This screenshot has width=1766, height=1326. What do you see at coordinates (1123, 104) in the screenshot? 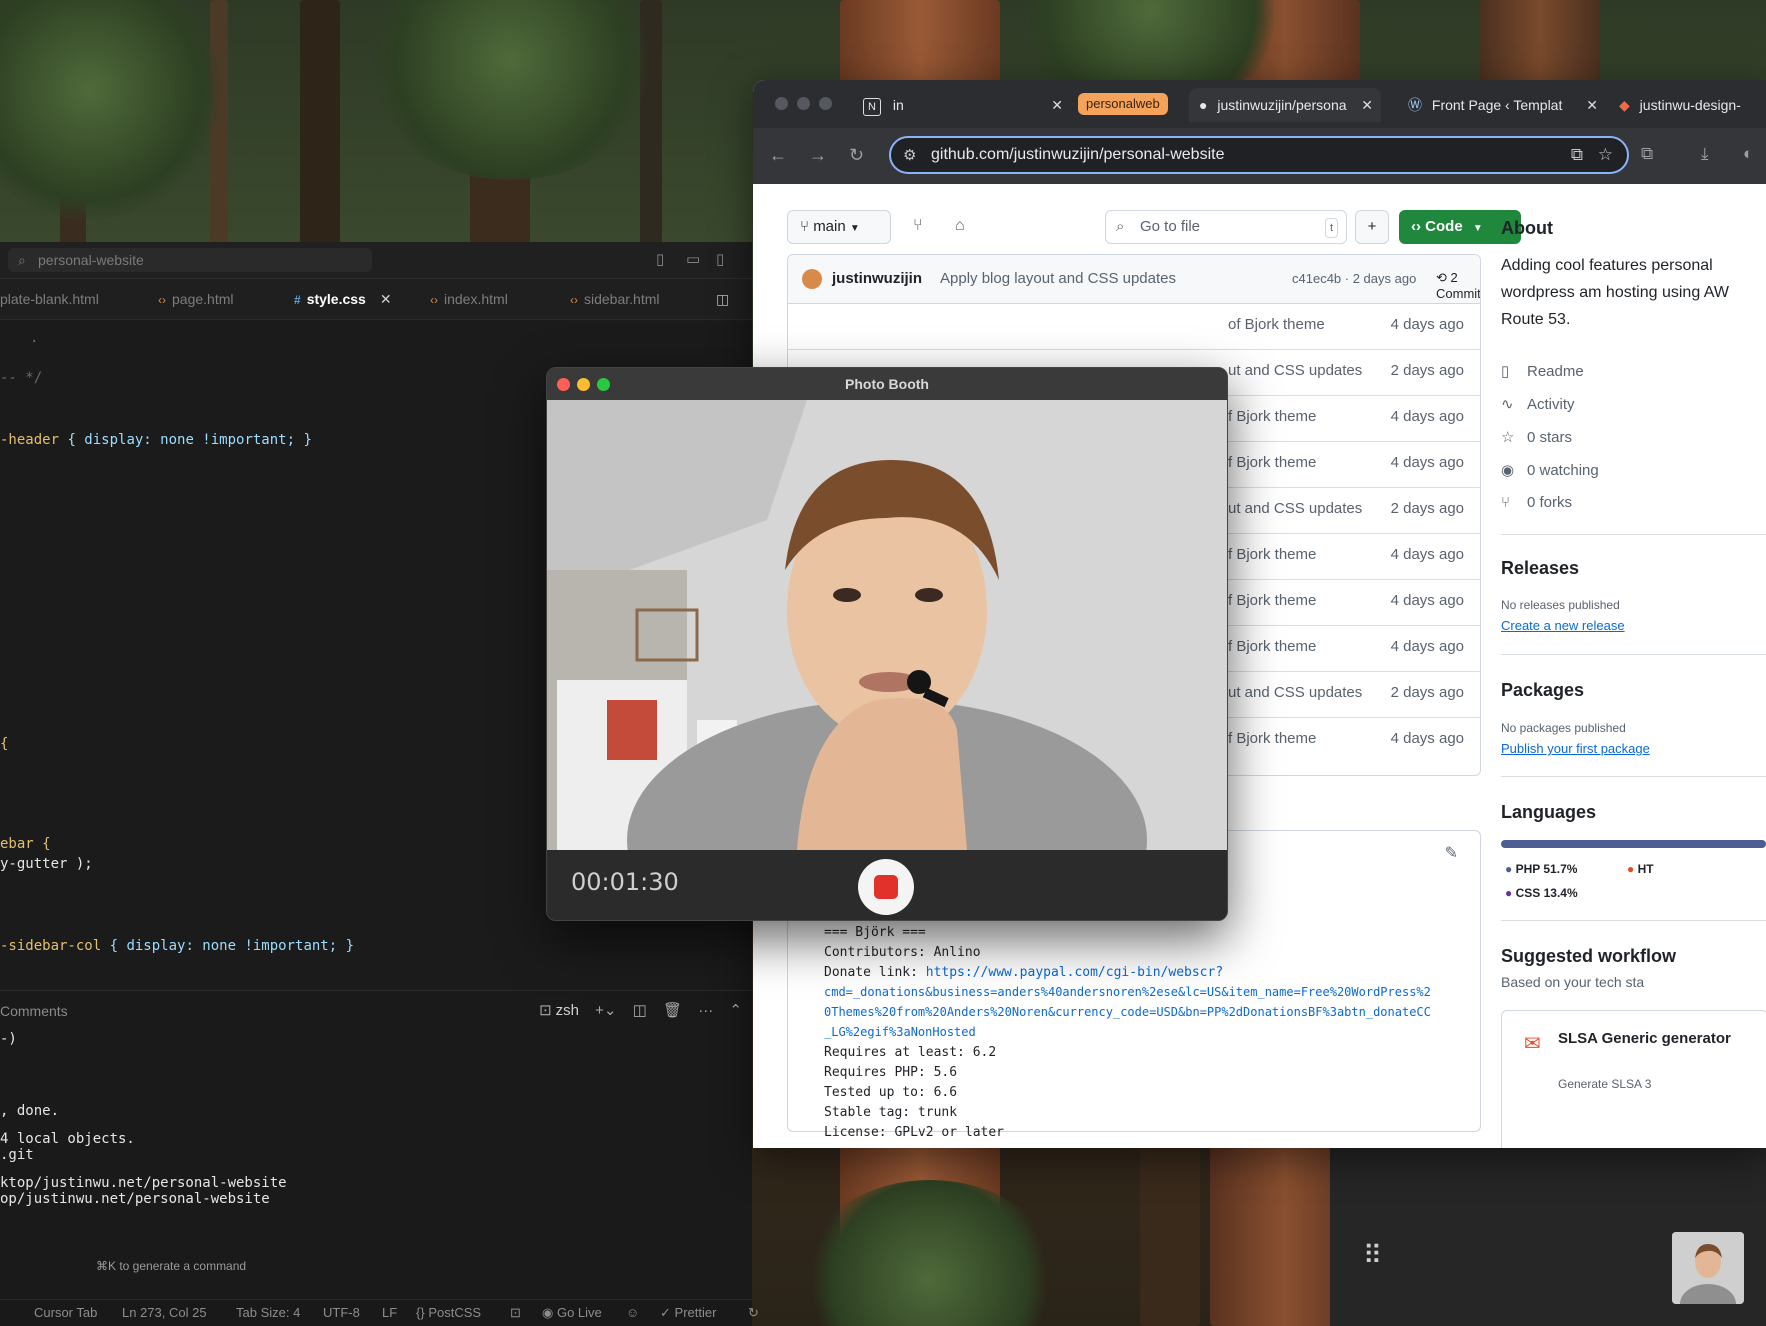
I see `tab-group-label: personalweb` at bounding box center [1123, 104].